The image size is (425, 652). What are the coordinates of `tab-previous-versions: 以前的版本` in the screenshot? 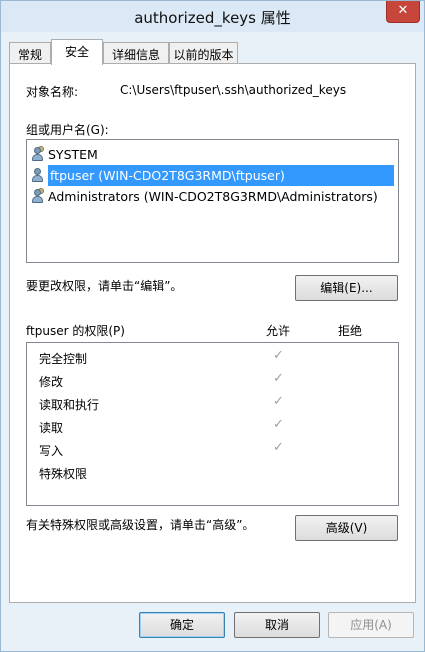 It's located at (203, 53).